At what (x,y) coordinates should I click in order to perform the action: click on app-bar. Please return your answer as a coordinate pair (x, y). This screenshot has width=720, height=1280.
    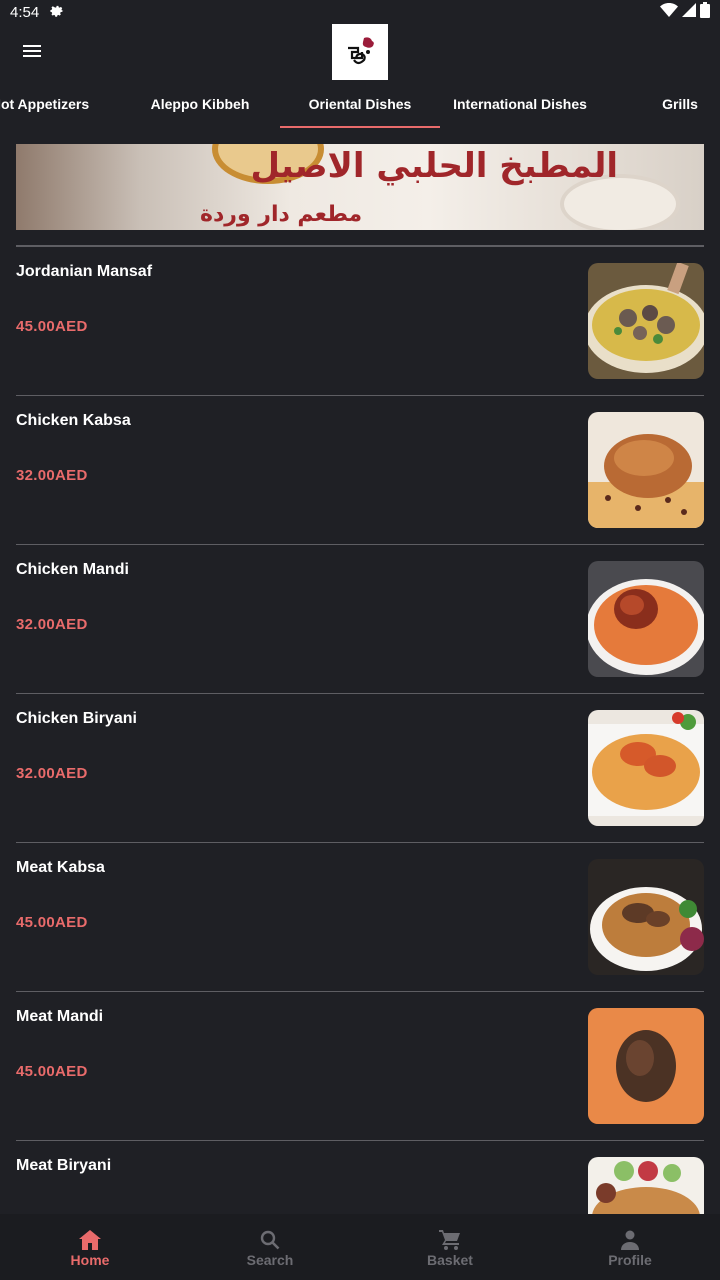
    Looking at the image, I should click on (360, 52).